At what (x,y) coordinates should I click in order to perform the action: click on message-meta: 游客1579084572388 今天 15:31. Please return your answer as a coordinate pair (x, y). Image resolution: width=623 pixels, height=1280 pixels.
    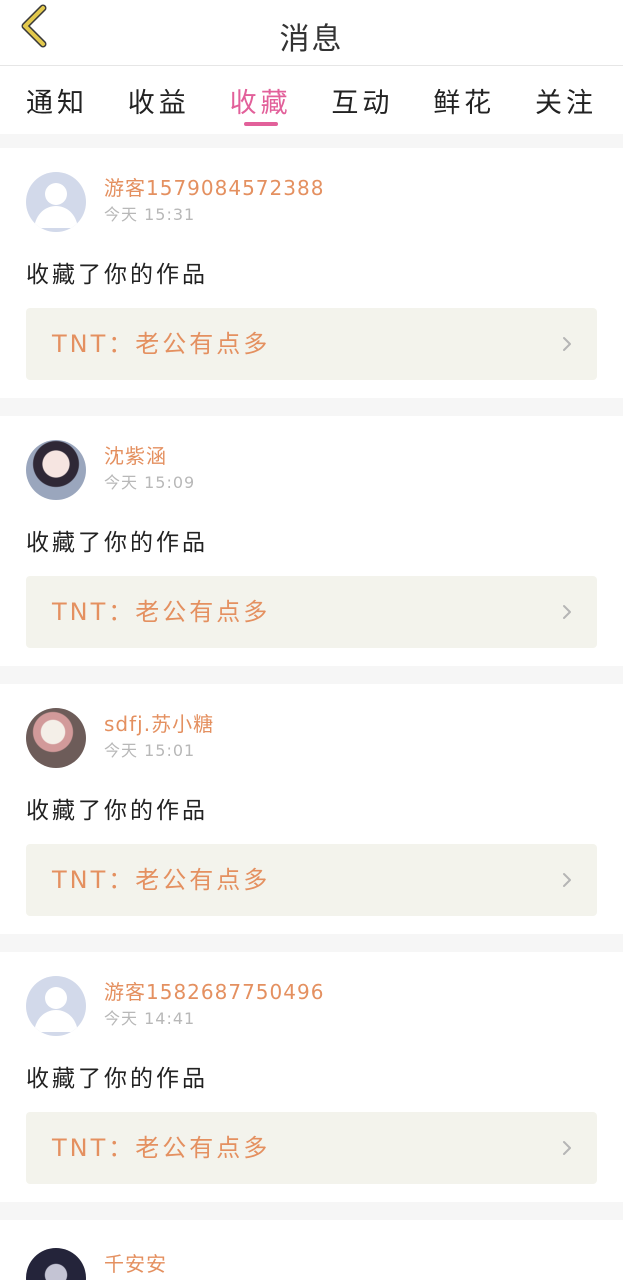
    Looking at the image, I should click on (214, 200).